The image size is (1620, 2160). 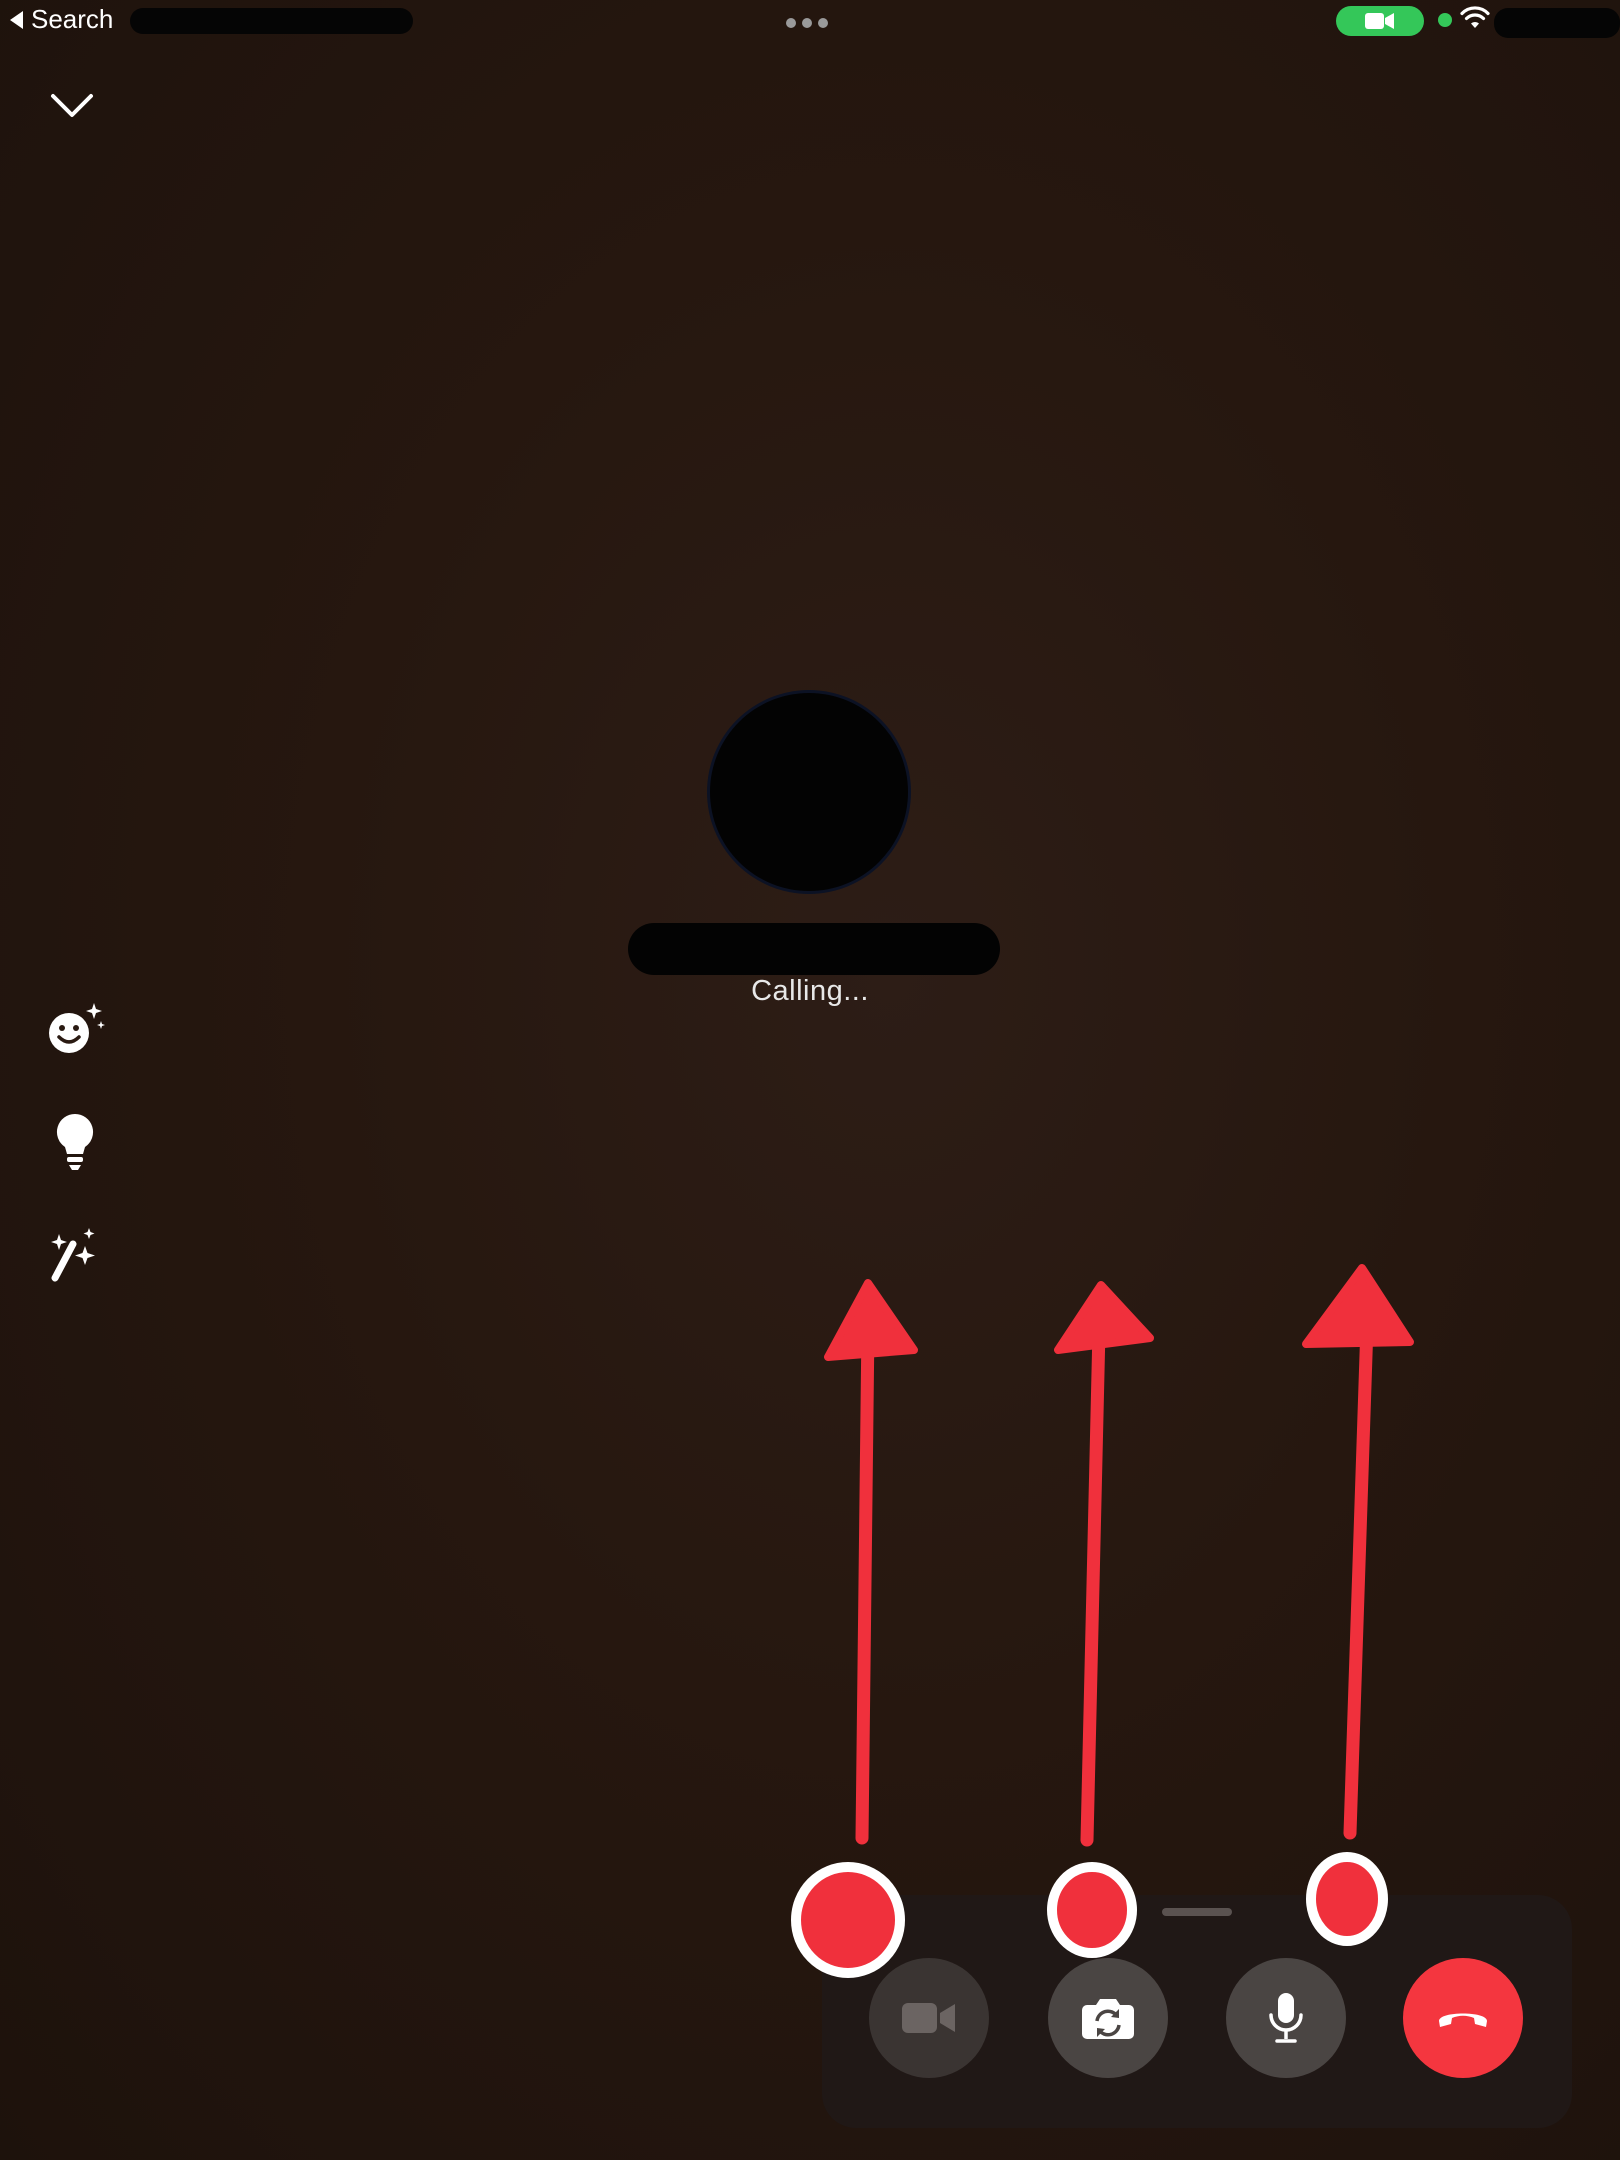 I want to click on microphone-button, so click(x=1286, y=2018).